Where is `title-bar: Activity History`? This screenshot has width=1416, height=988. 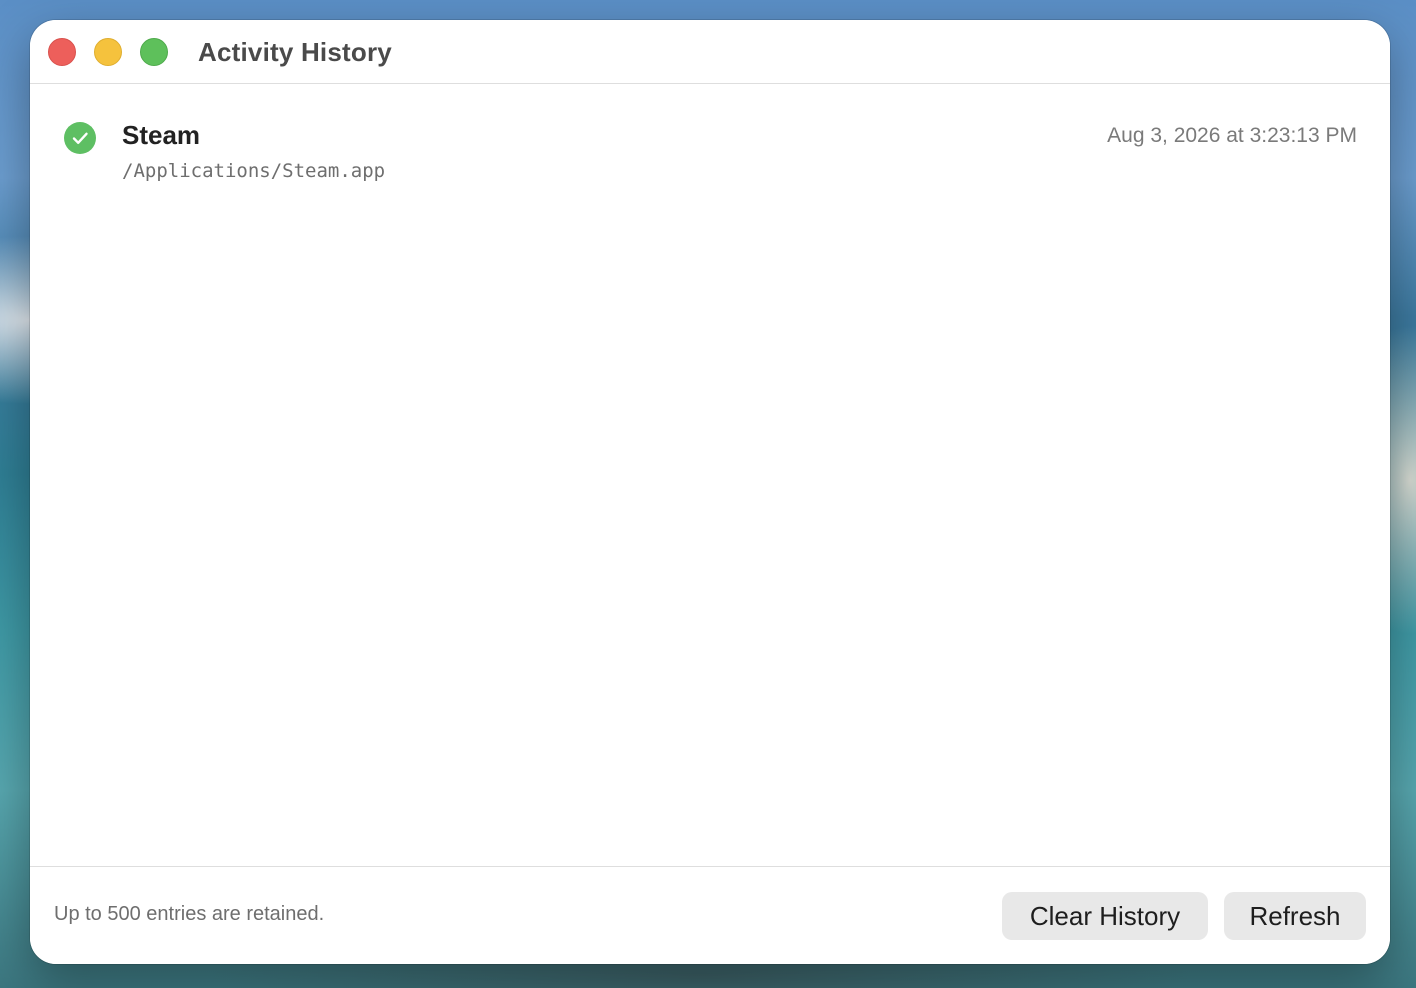
title-bar: Activity History is located at coordinates (710, 52).